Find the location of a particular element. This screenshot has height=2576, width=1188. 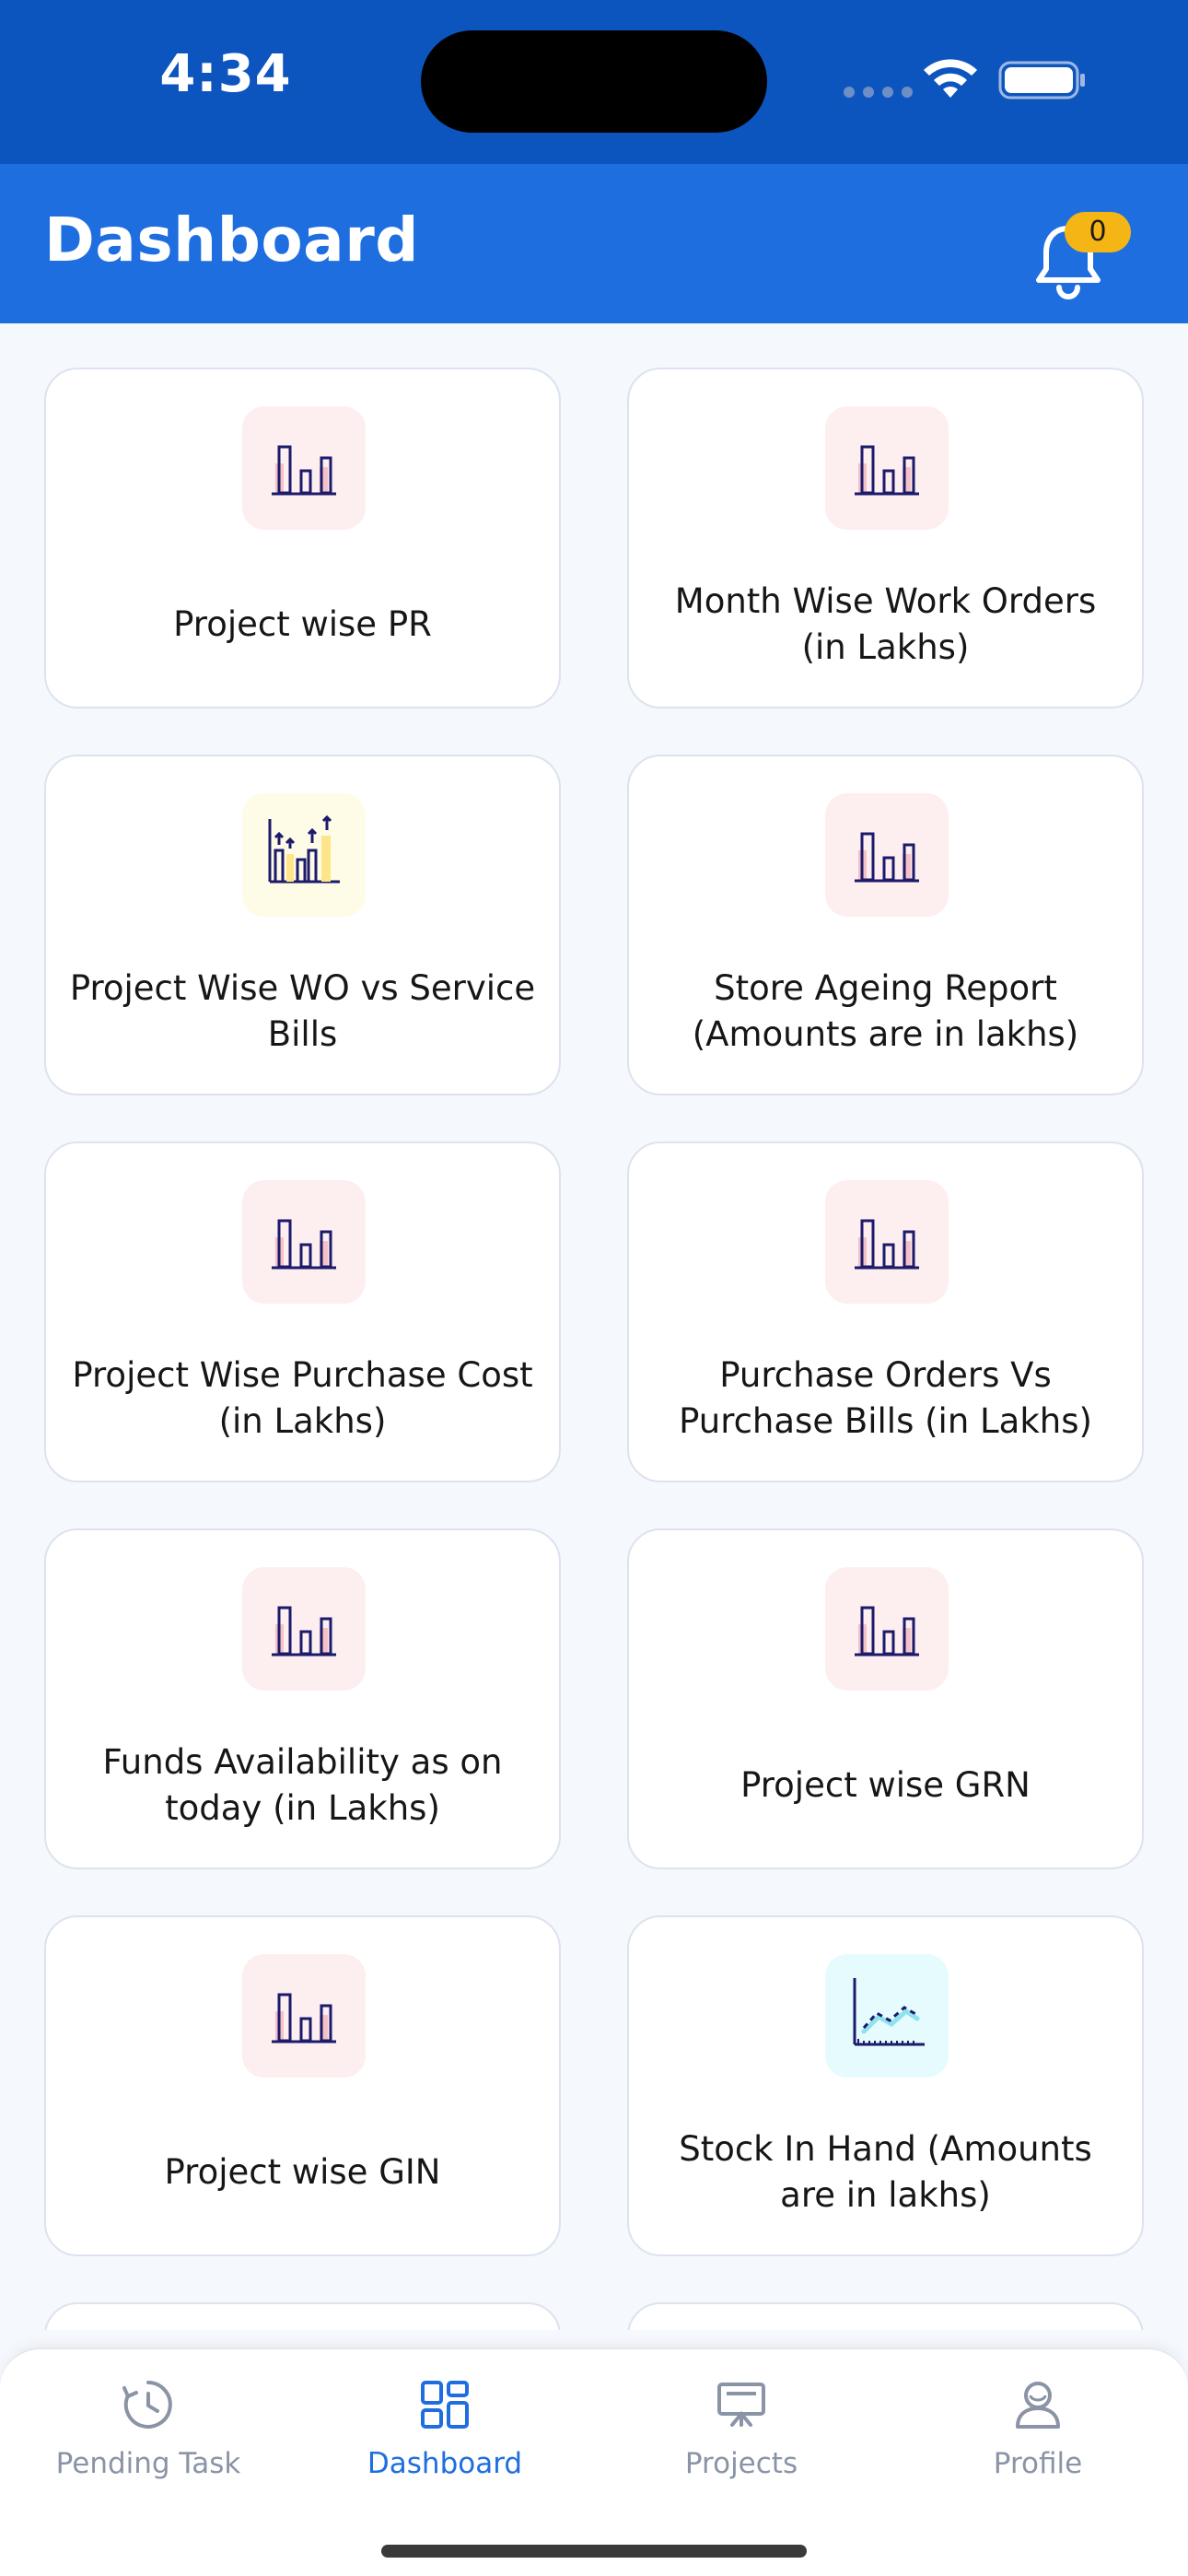

card-month-wise-work-orders: Month Wise Work Orders (in Lakhs) is located at coordinates (886, 538).